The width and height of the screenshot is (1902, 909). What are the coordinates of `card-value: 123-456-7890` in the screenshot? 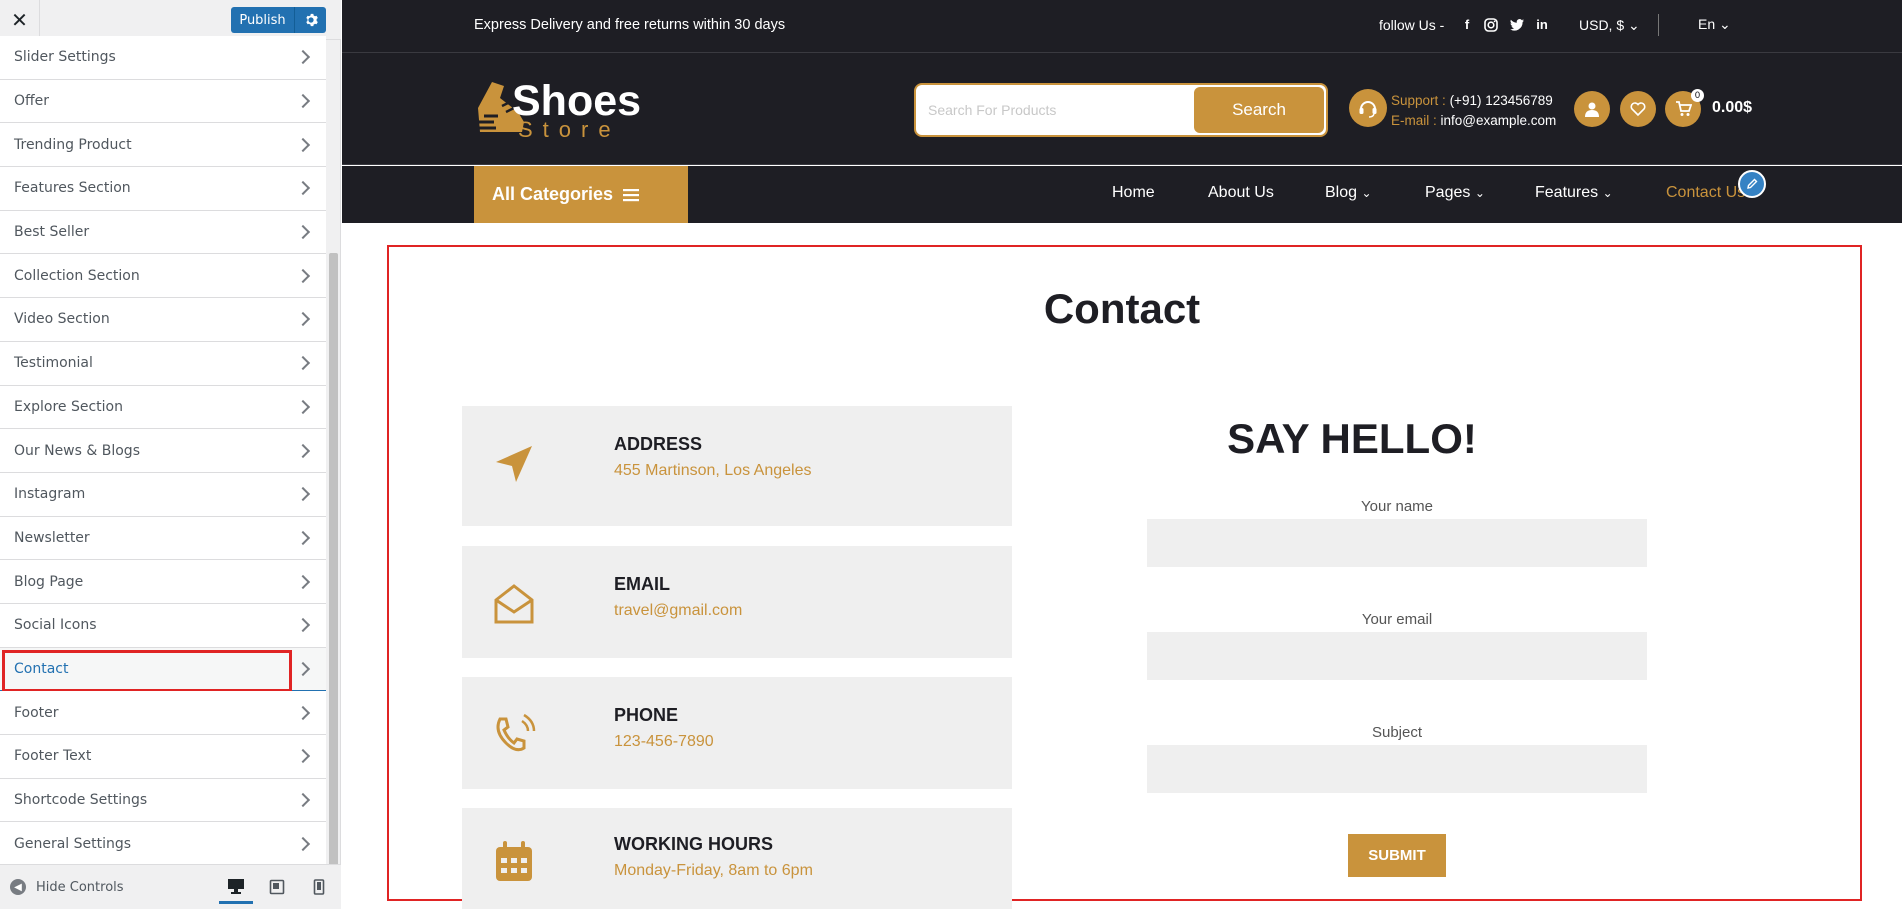 It's located at (664, 741).